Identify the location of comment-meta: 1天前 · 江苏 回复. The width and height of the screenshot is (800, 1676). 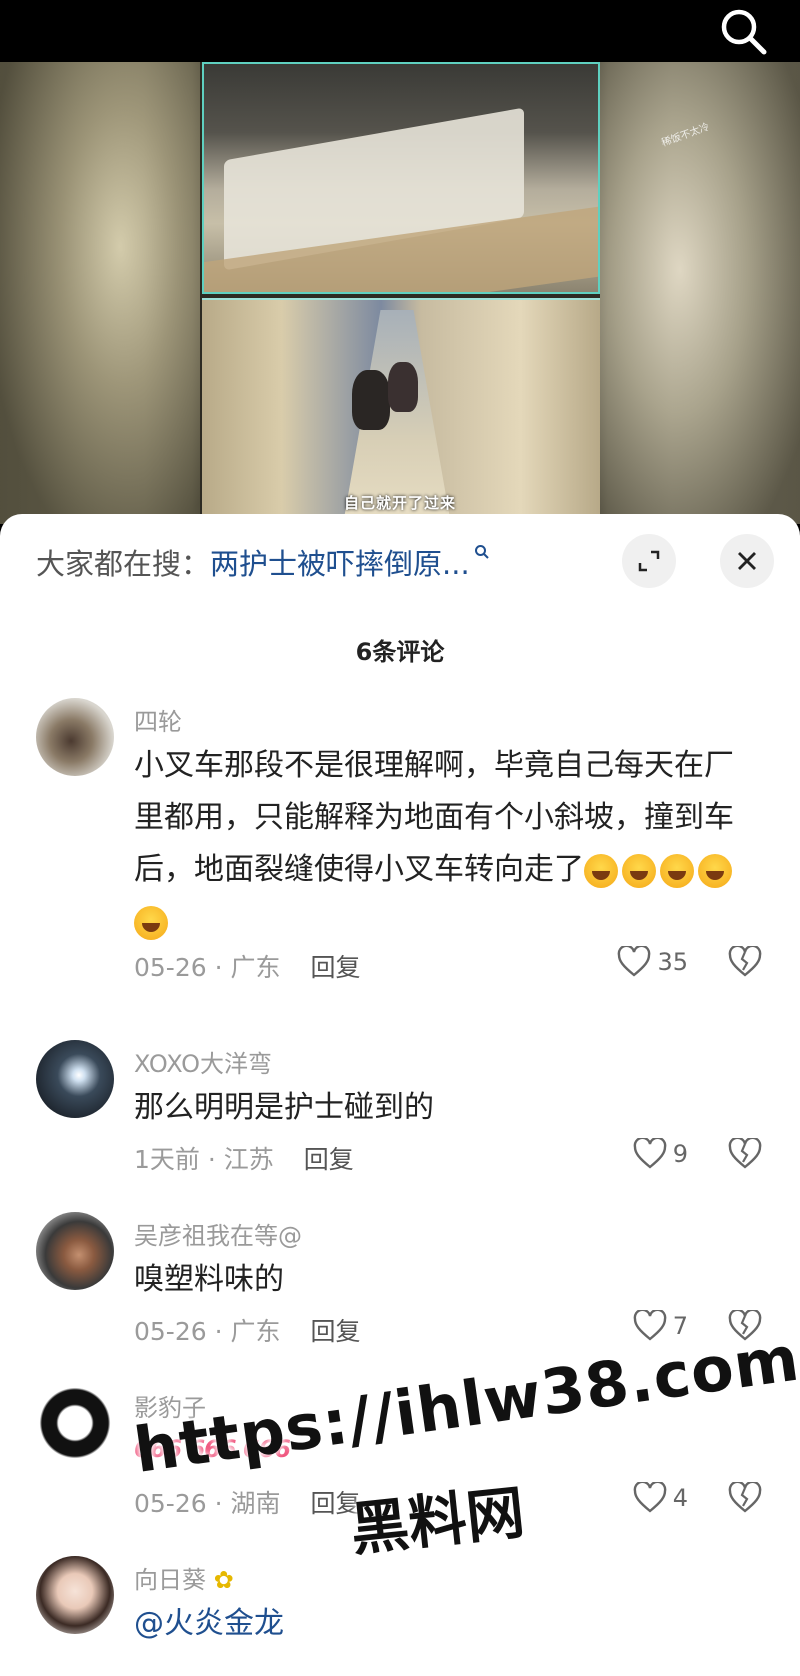
(244, 1158).